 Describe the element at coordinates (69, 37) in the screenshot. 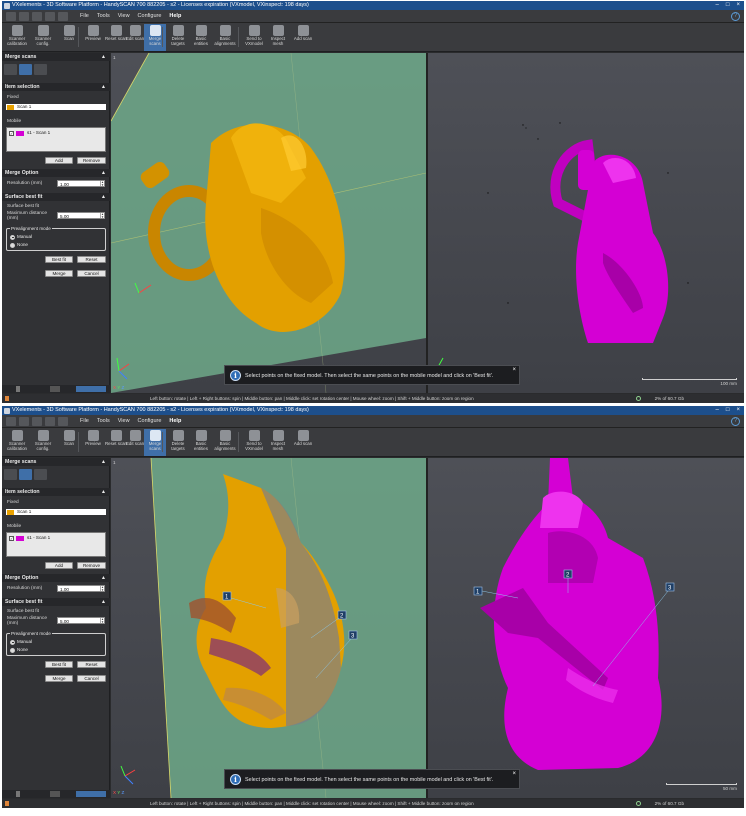

I see `tool-scan: Scan` at that location.